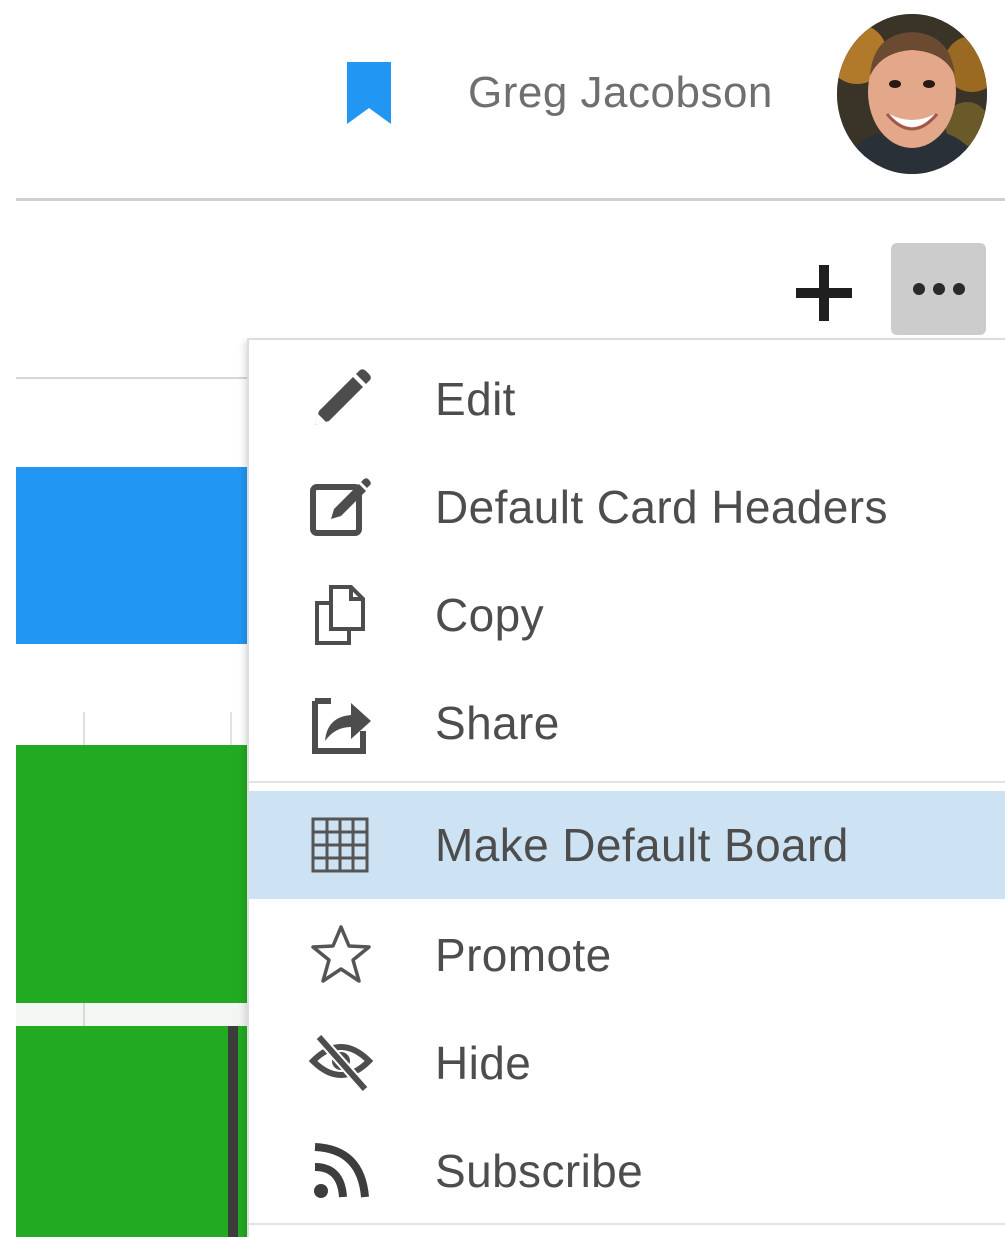  Describe the element at coordinates (341, 955) in the screenshot. I see `star-icon` at that location.